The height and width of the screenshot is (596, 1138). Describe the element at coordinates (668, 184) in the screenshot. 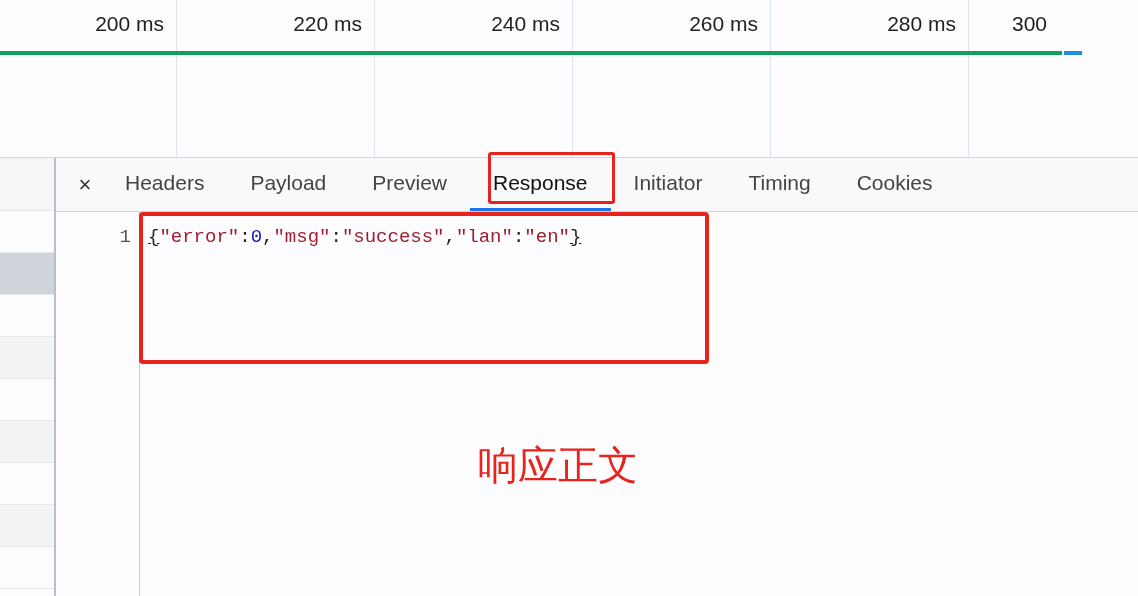

I see `tab: Initiator` at that location.